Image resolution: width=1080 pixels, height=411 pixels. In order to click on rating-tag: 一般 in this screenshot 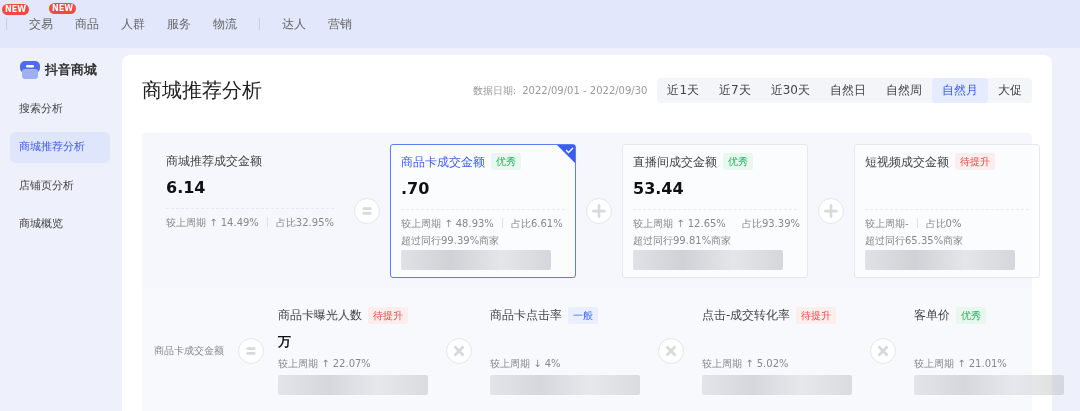, I will do `click(583, 315)`.